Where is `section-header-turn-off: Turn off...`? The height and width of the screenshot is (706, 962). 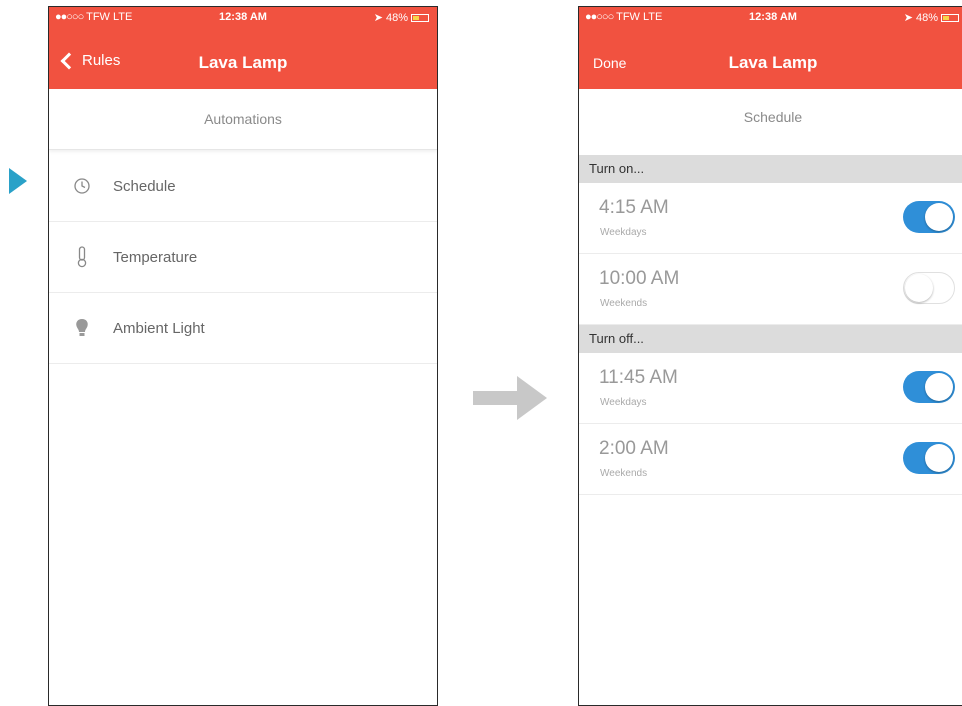
section-header-turn-off: Turn off... is located at coordinates (770, 339).